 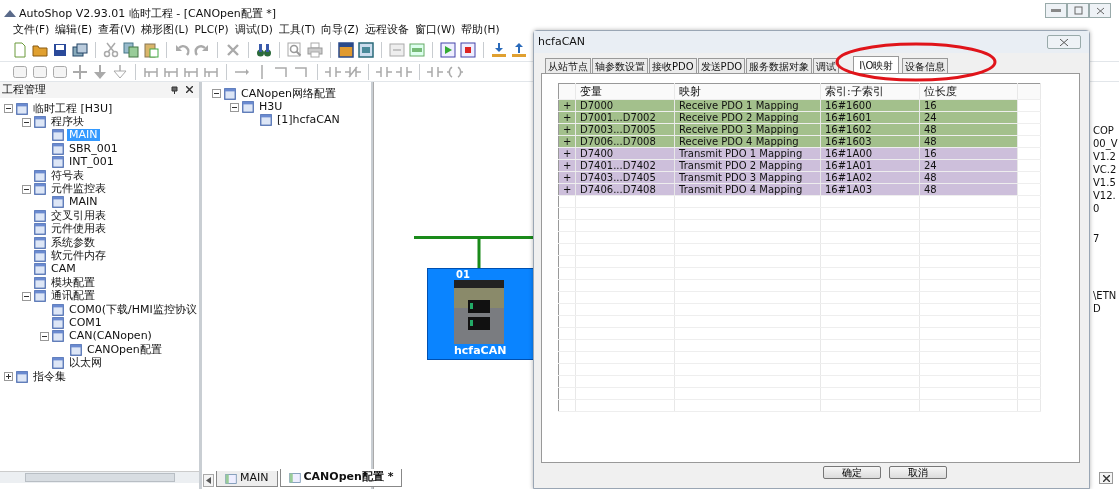 What do you see at coordinates (73, 108) in the screenshot?
I see `tree-item: 临时工程 [H3U]` at bounding box center [73, 108].